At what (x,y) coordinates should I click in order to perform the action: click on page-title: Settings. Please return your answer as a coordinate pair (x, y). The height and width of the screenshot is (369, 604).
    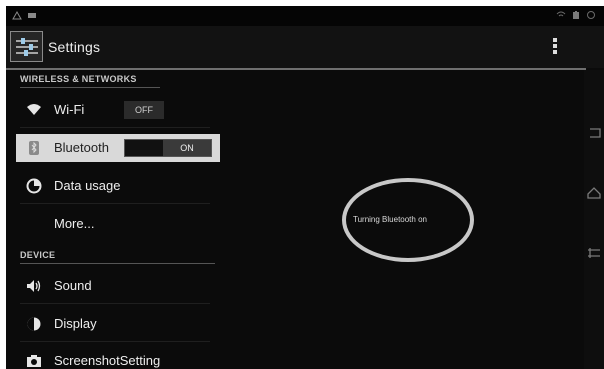
    Looking at the image, I should click on (74, 47).